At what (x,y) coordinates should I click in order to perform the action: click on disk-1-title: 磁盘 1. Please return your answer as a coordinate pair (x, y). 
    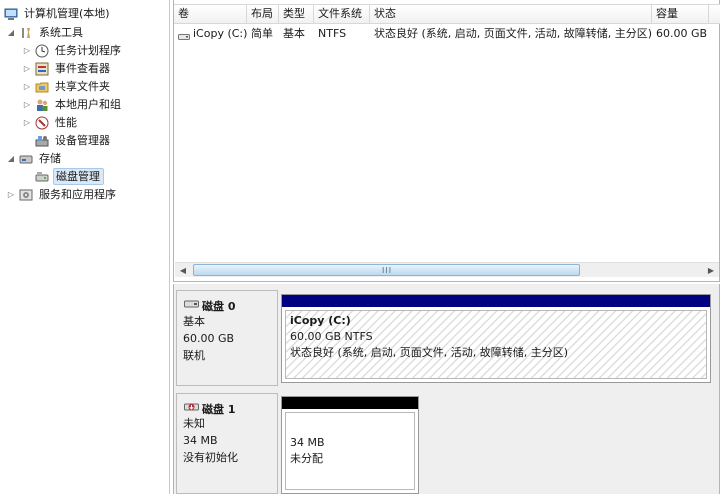
    Looking at the image, I should click on (219, 409).